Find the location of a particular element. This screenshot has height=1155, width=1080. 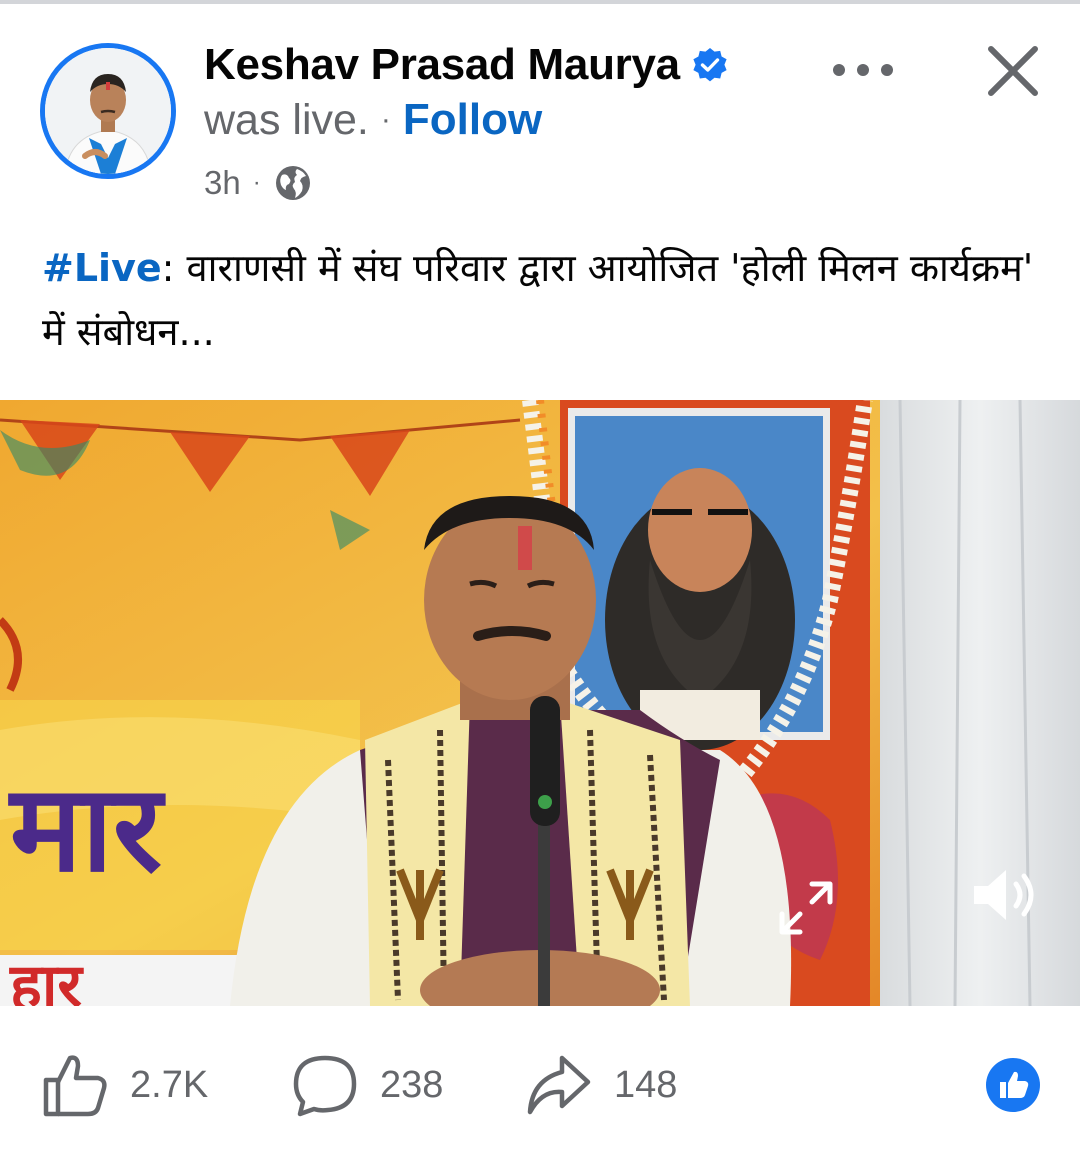

verified-badge-icon is located at coordinates (710, 65).